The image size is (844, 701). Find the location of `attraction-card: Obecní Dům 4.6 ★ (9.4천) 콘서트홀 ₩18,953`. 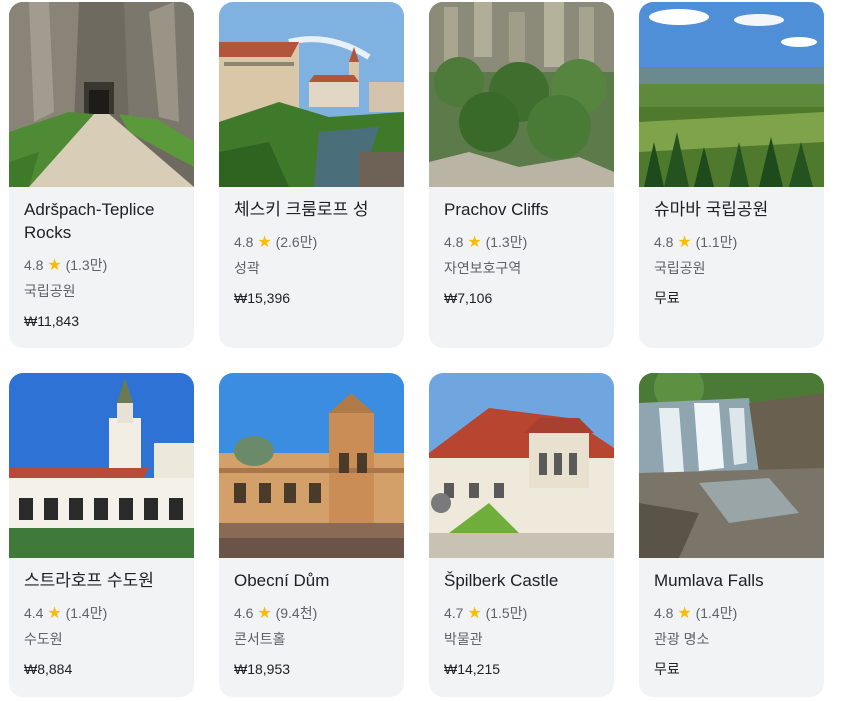

attraction-card: Obecní Dům 4.6 ★ (9.4천) 콘서트홀 ₩18,953 is located at coordinates (311, 535).